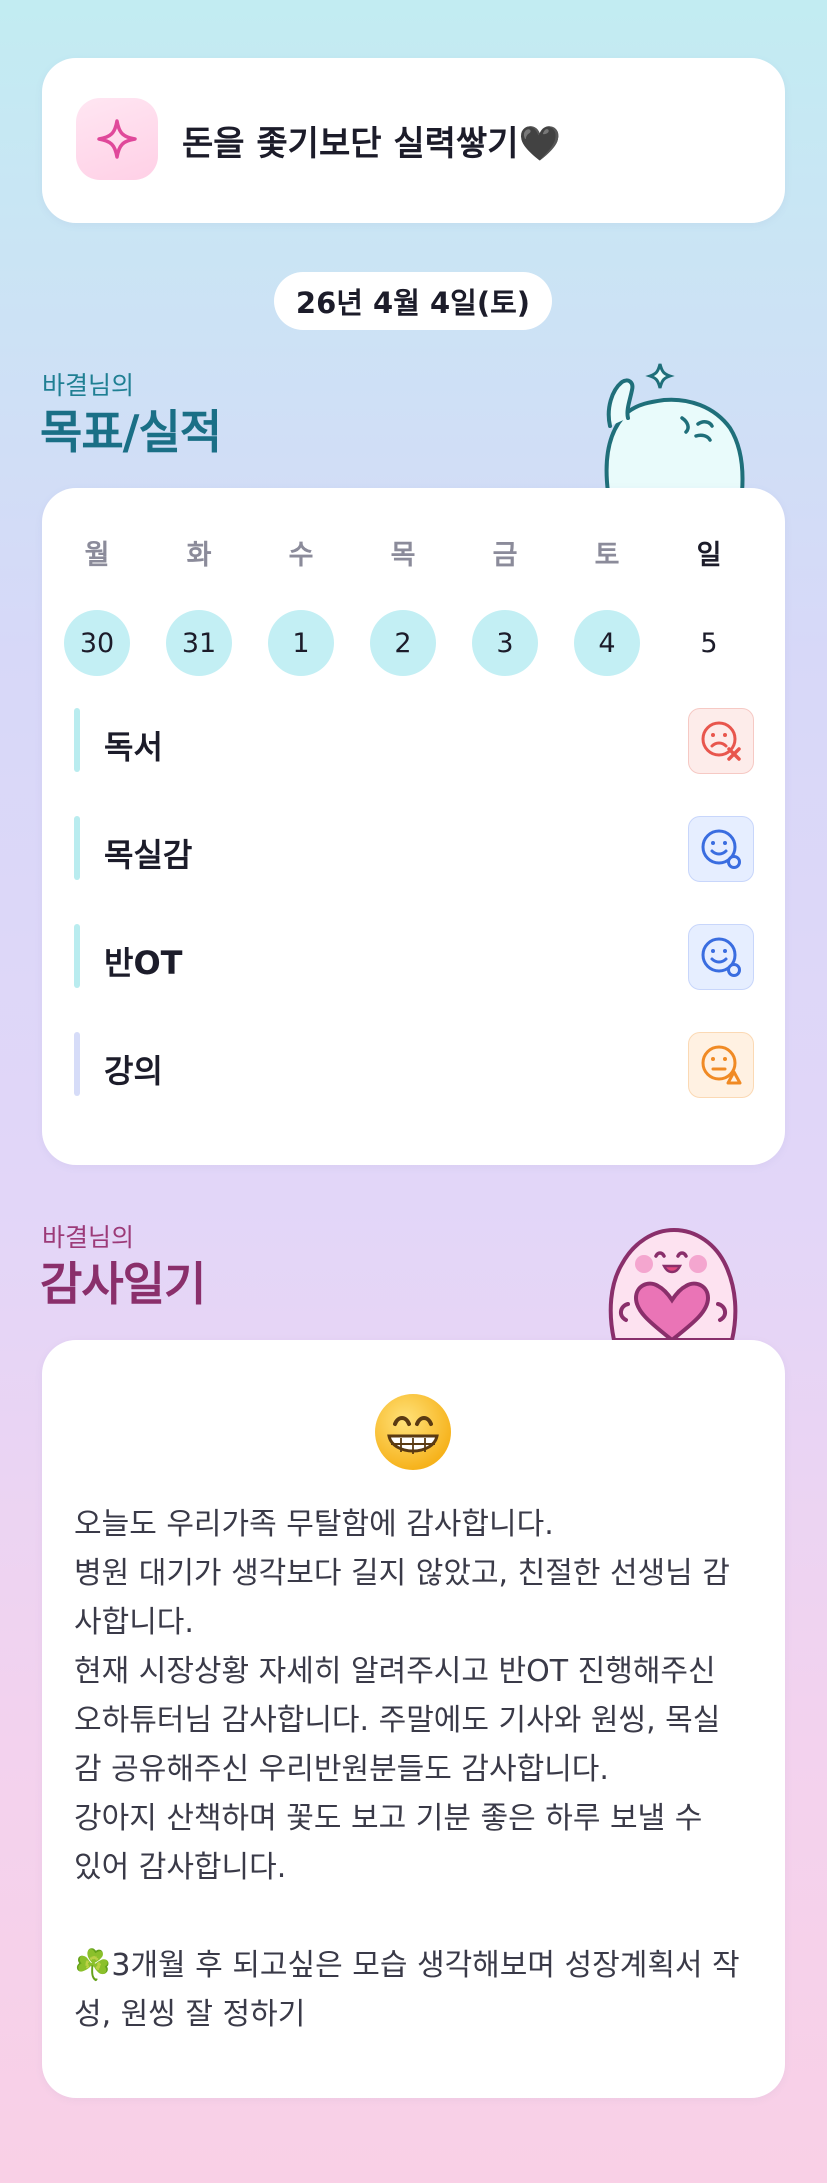 The height and width of the screenshot is (2183, 827). What do you see at coordinates (301, 607) in the screenshot?
I see `day-wednesday: 수 1` at bounding box center [301, 607].